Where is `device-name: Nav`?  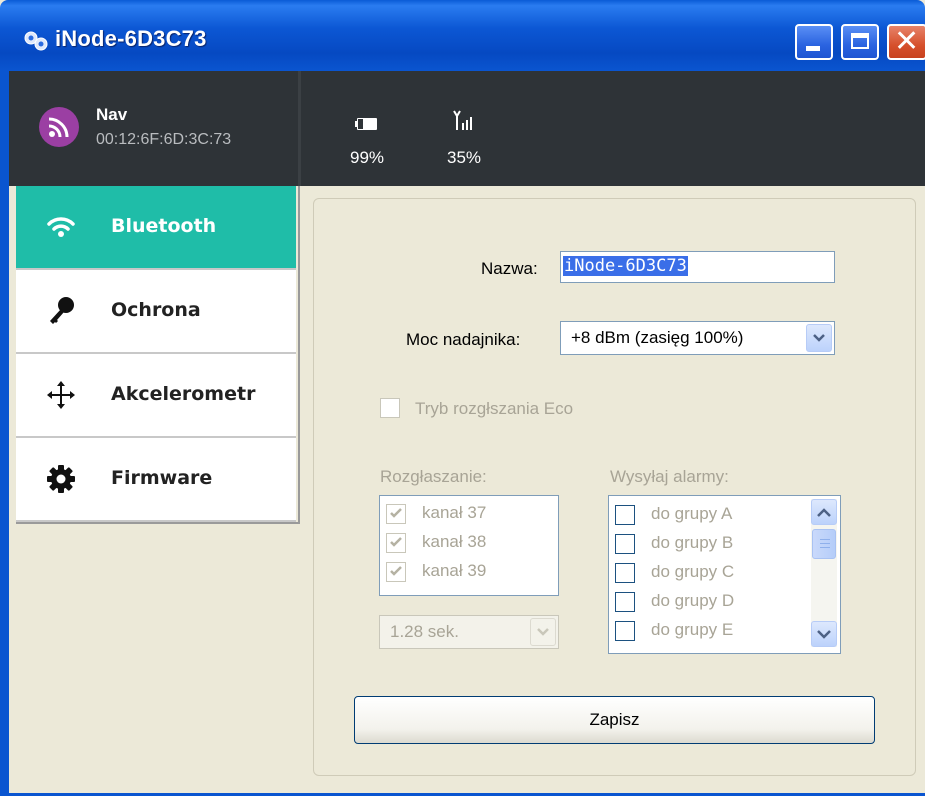
device-name: Nav is located at coordinates (112, 114).